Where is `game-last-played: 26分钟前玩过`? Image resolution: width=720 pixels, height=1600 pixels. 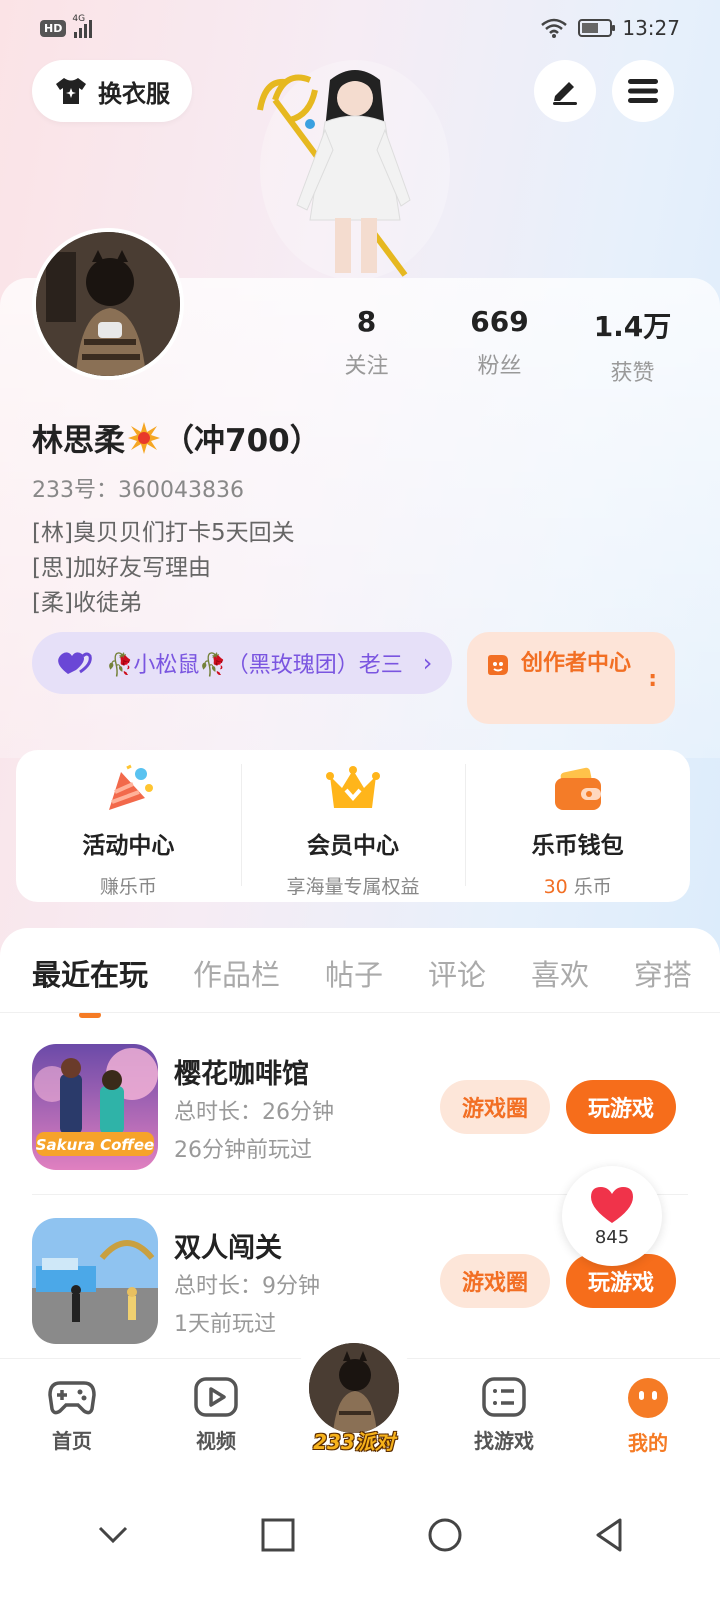 game-last-played: 26分钟前玩过 is located at coordinates (243, 1150).